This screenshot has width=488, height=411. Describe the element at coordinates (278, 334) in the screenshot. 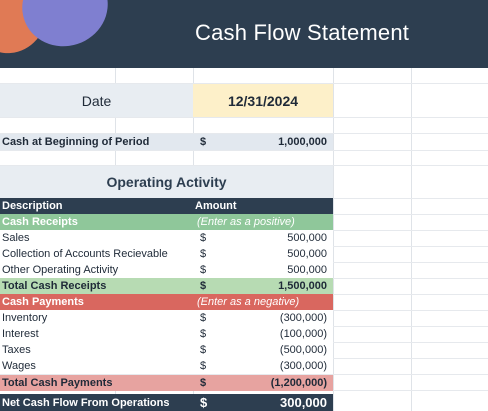

I see `row-amount: (100,000)` at that location.